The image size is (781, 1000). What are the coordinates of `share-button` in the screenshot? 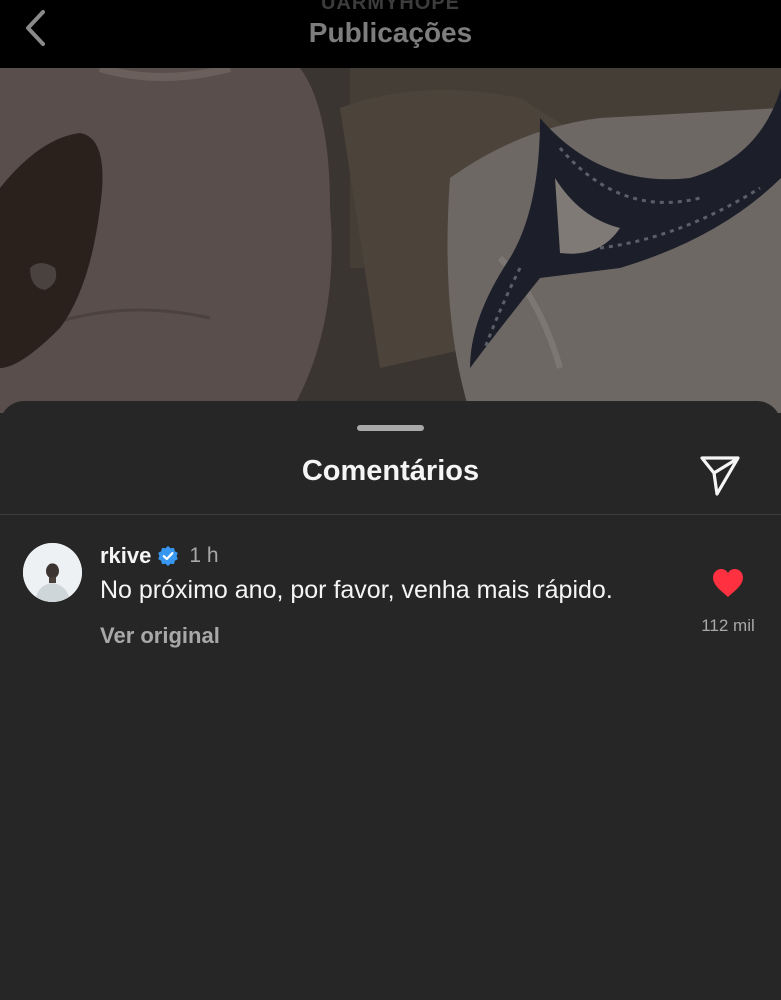 It's located at (720, 474).